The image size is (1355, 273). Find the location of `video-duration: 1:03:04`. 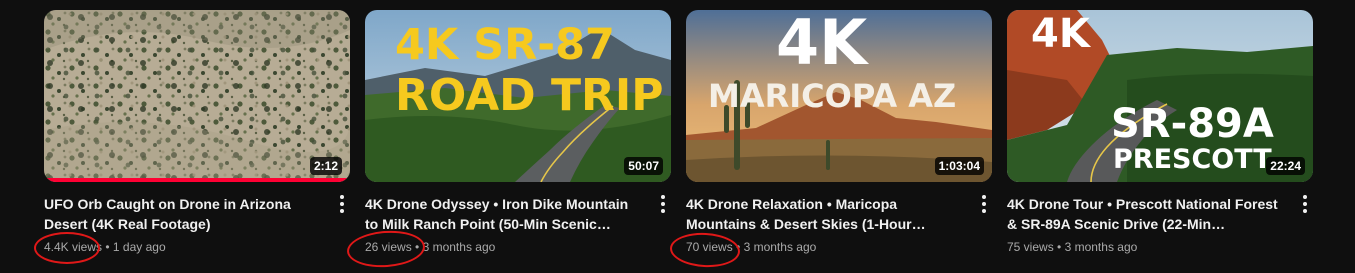

video-duration: 1:03:04 is located at coordinates (959, 166).